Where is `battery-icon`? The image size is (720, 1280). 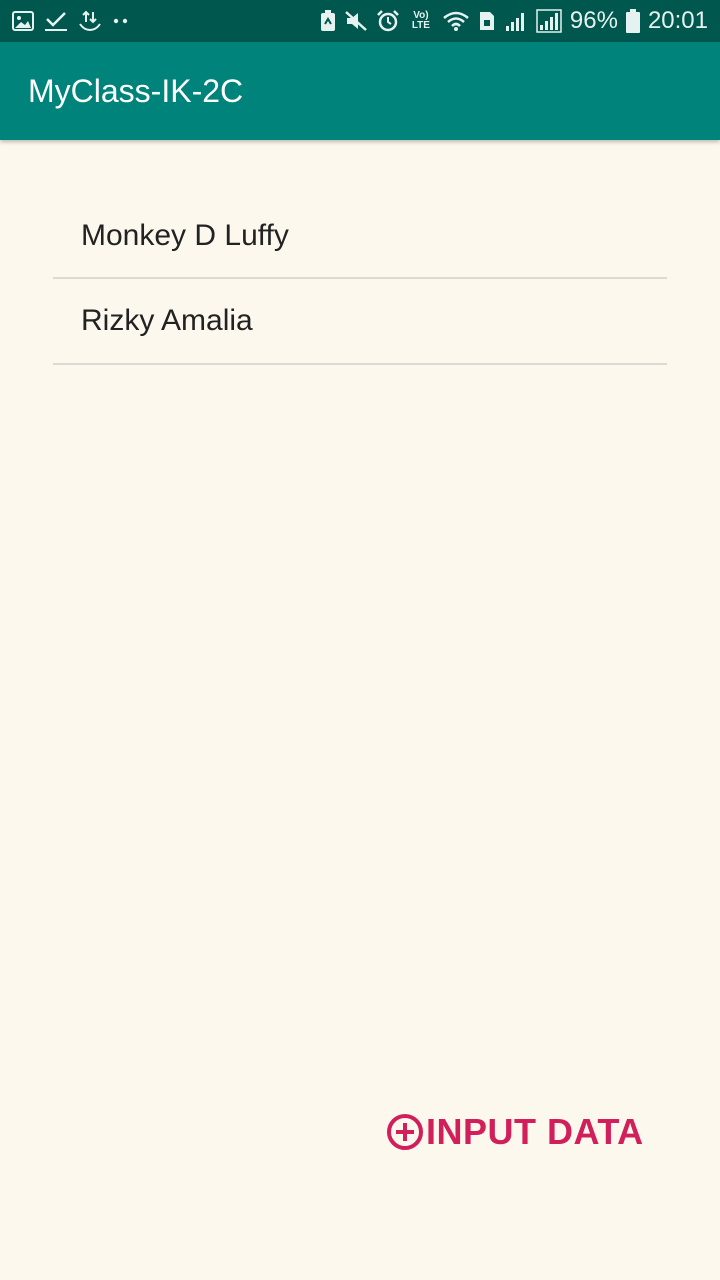 battery-icon is located at coordinates (632, 21).